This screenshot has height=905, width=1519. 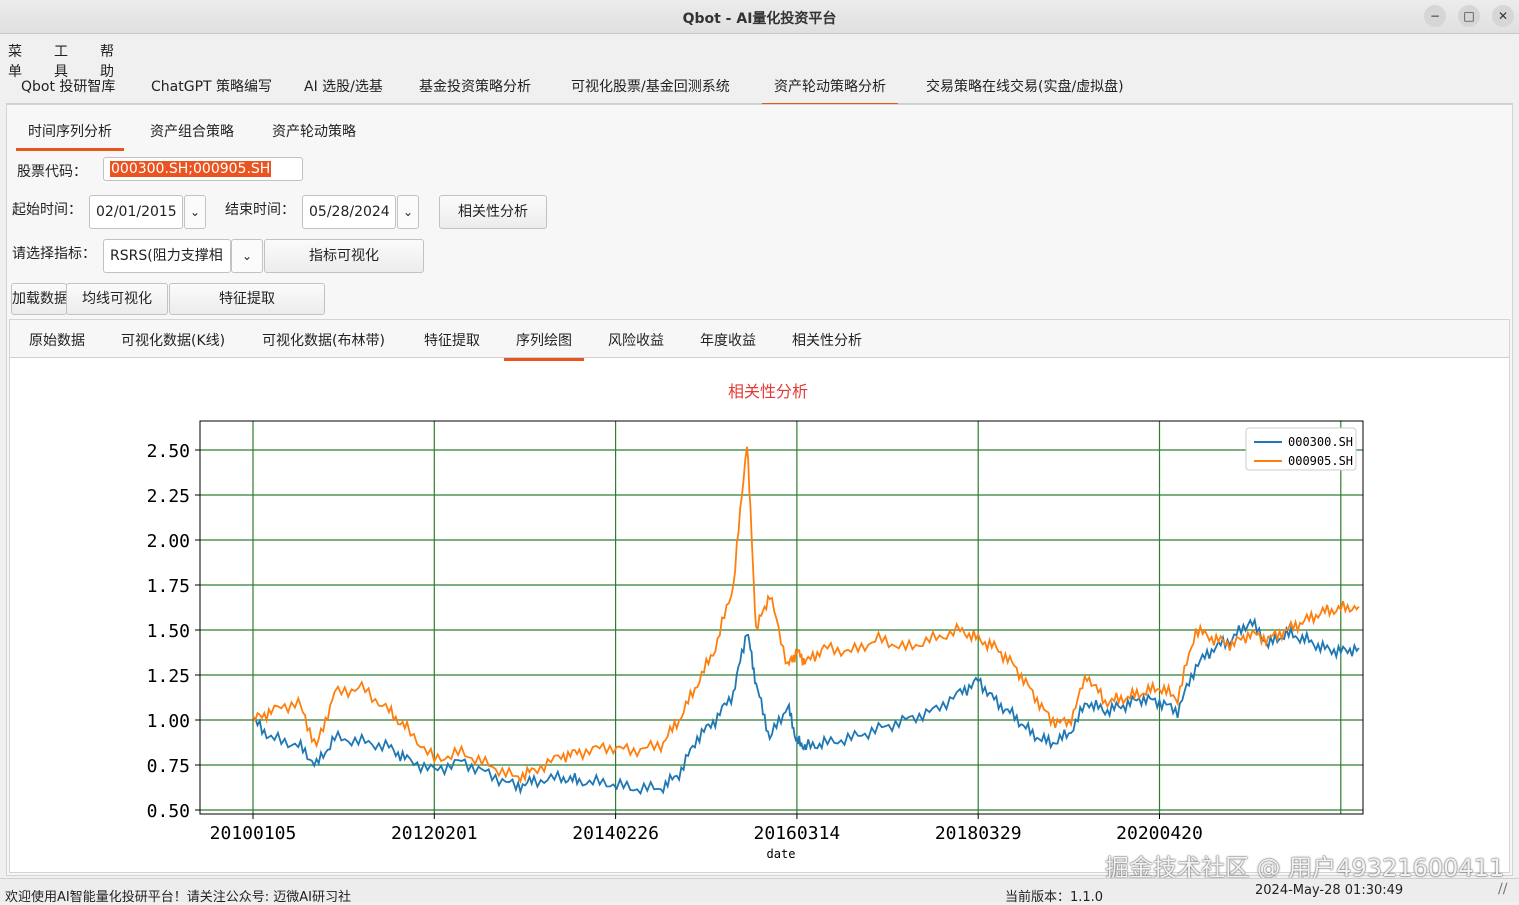 I want to click on ma-visualize-button: 均线可视化, so click(x=117, y=299).